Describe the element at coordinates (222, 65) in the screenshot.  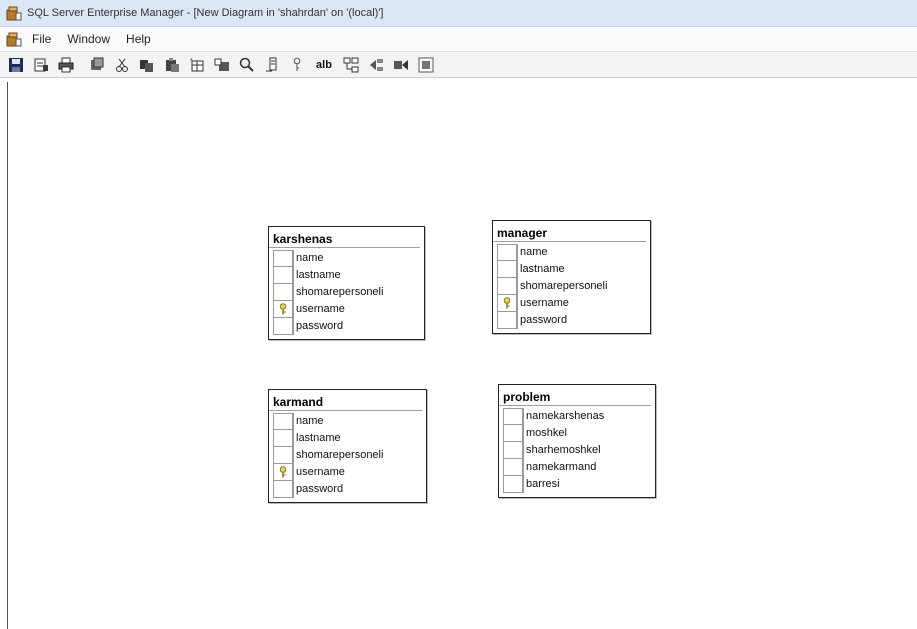
I see `add-table-icon` at that location.